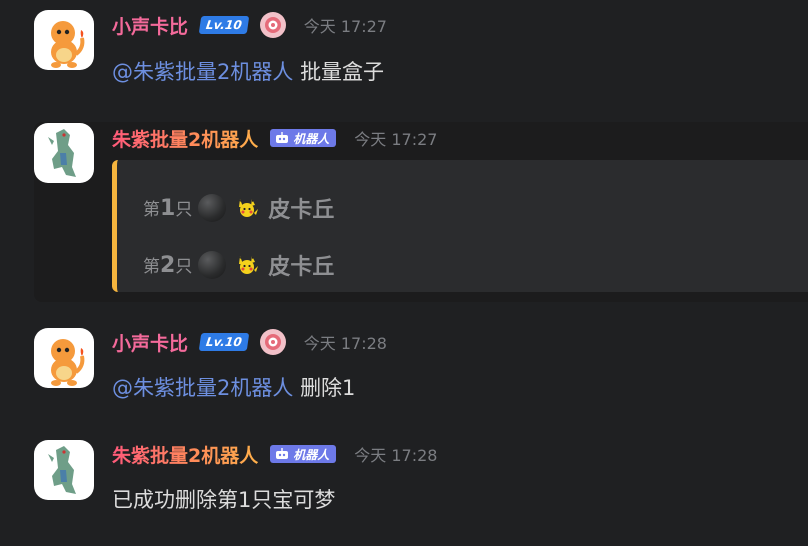  I want to click on embed-row-2: 第2只 皮卡丘, so click(238, 265).